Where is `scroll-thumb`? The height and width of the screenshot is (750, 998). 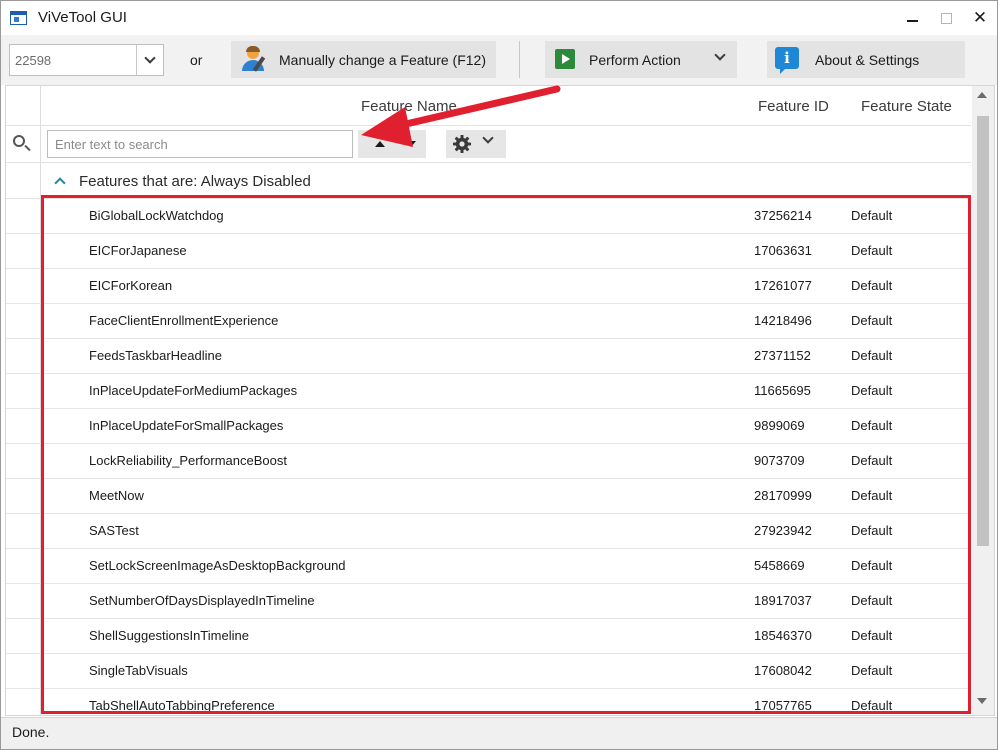 scroll-thumb is located at coordinates (983, 331).